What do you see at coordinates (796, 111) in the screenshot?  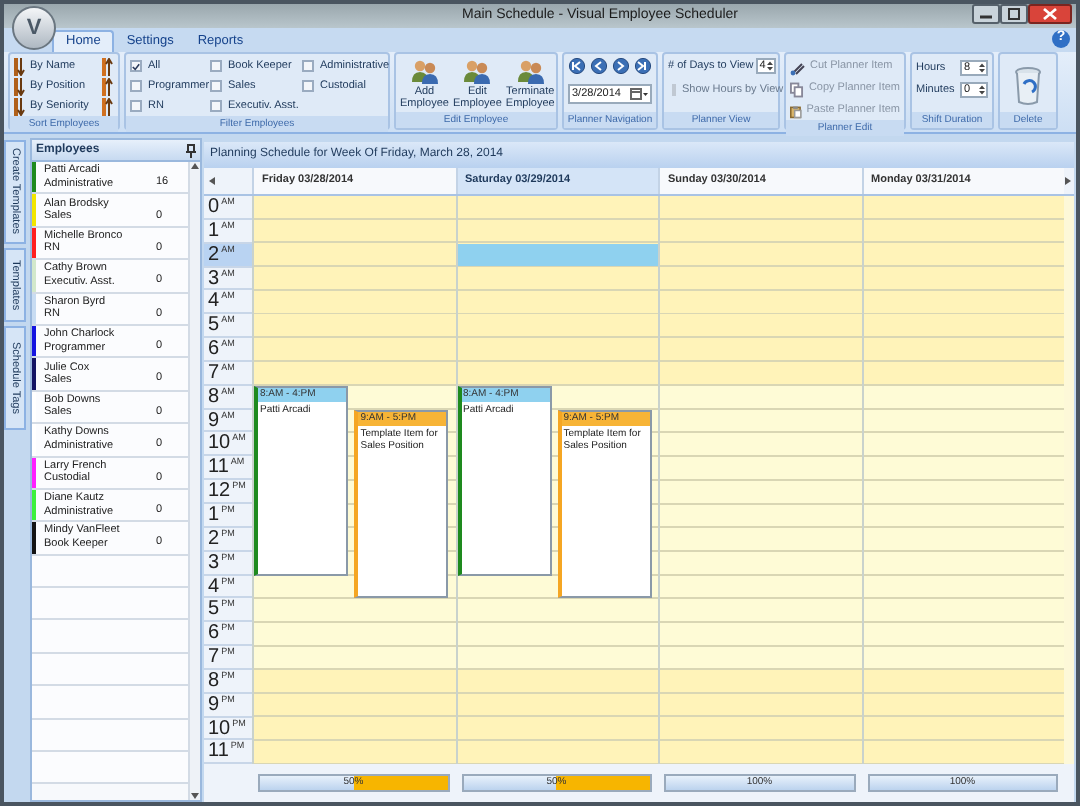 I see `clipboard-icon` at bounding box center [796, 111].